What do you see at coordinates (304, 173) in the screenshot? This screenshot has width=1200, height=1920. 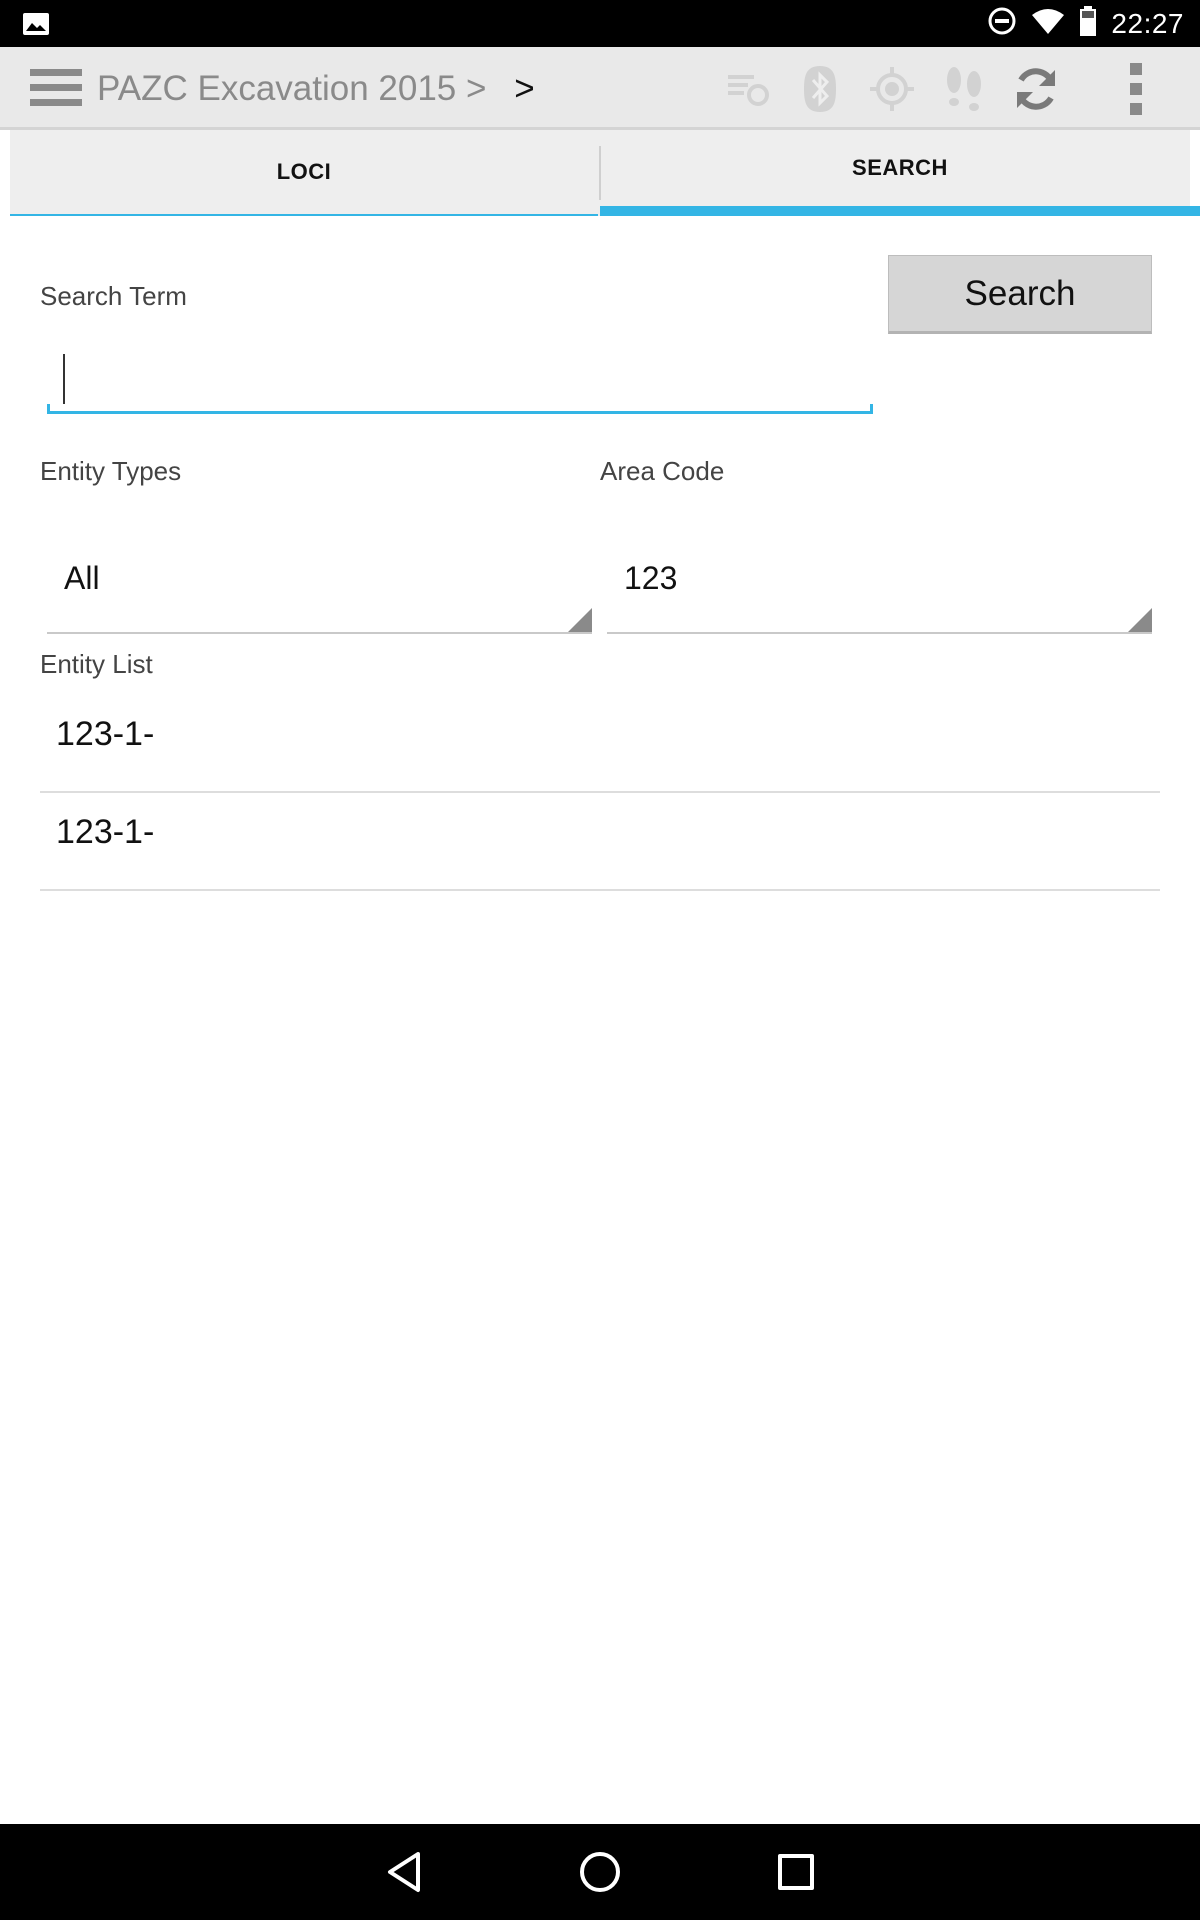 I see `tab-loci: LOCI` at bounding box center [304, 173].